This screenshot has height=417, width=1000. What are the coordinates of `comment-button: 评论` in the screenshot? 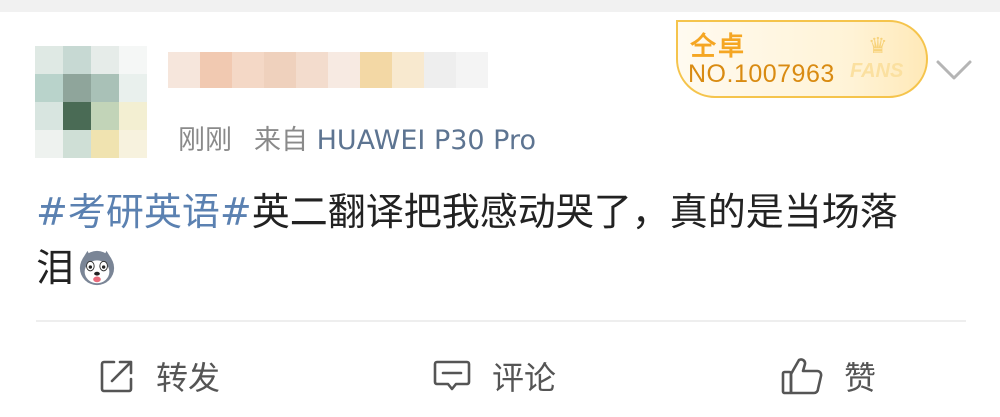 It's located at (494, 376).